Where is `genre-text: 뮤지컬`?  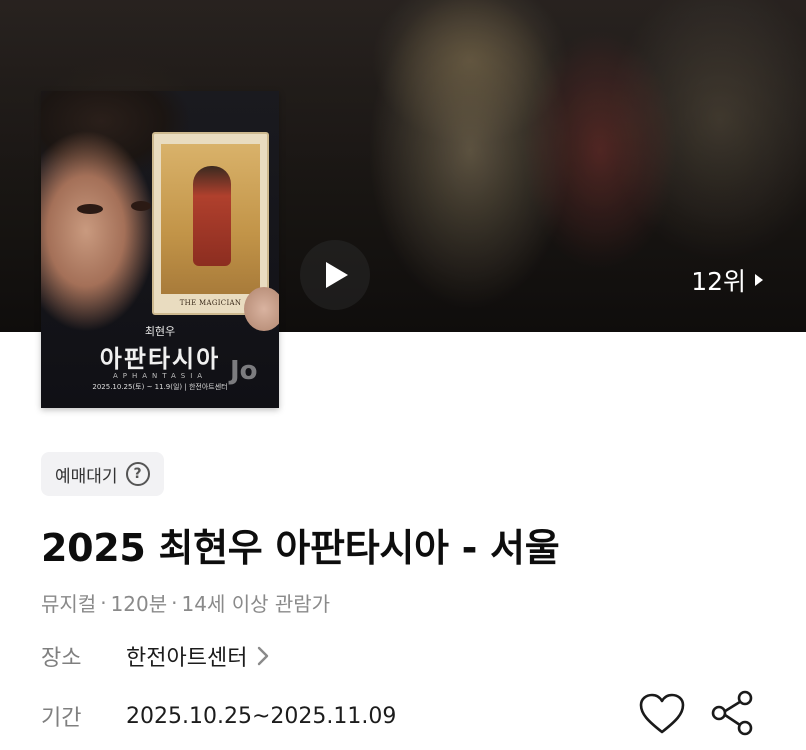
genre-text: 뮤지컬 is located at coordinates (69, 604).